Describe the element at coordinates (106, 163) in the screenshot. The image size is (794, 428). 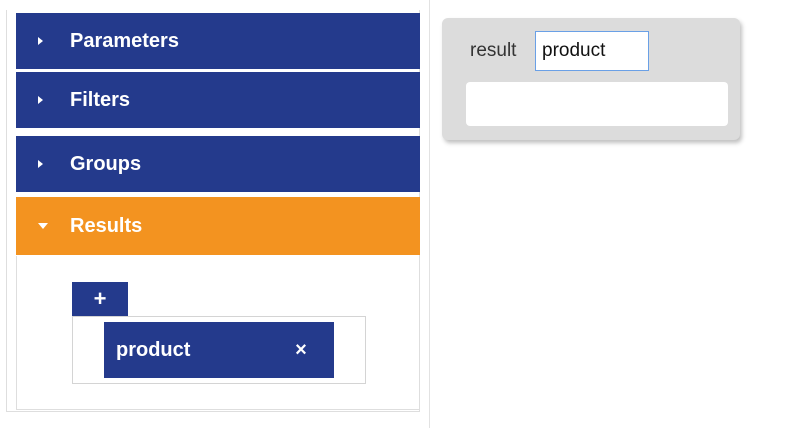
I see `accordion-label-groups: Groups` at that location.